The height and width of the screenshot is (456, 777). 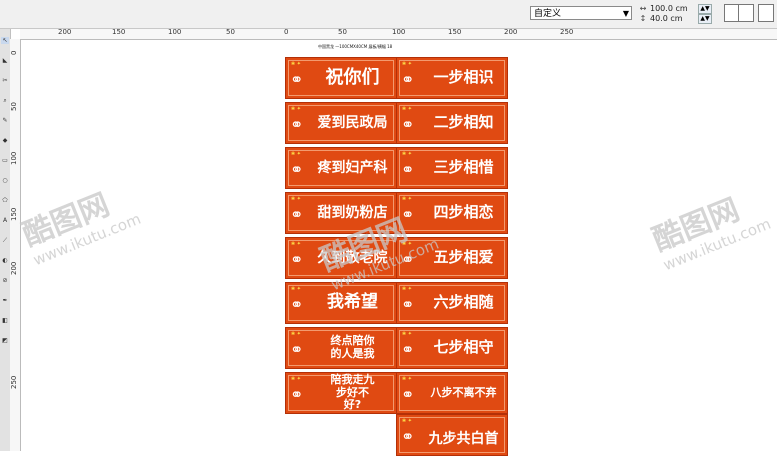 I want to click on sign-text: 一步相识, so click(x=463, y=77).